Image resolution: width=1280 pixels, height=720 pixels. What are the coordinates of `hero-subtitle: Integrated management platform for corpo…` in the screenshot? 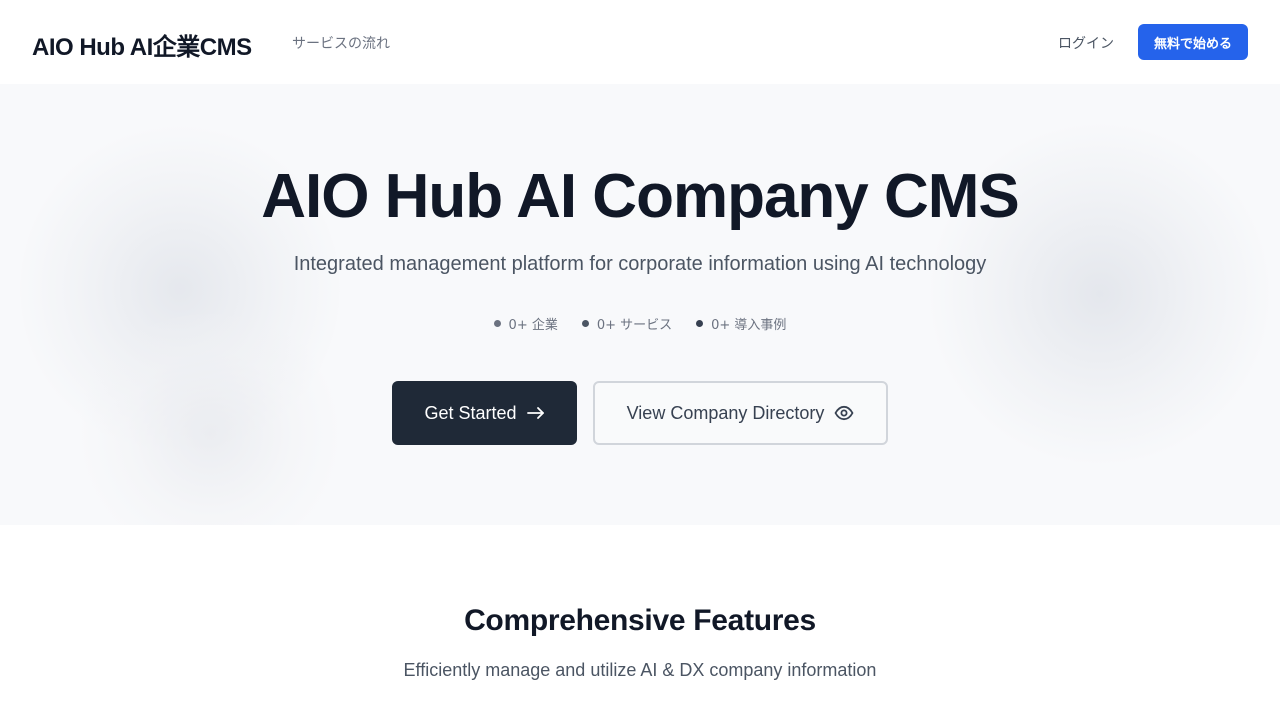 It's located at (640, 264).